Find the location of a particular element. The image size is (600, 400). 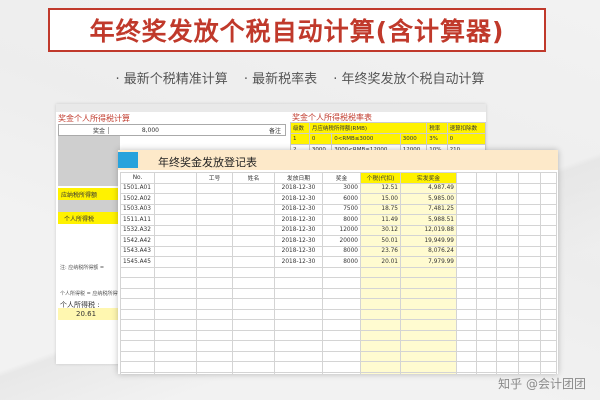

table-cell: 1511.A11 is located at coordinates (137, 220).